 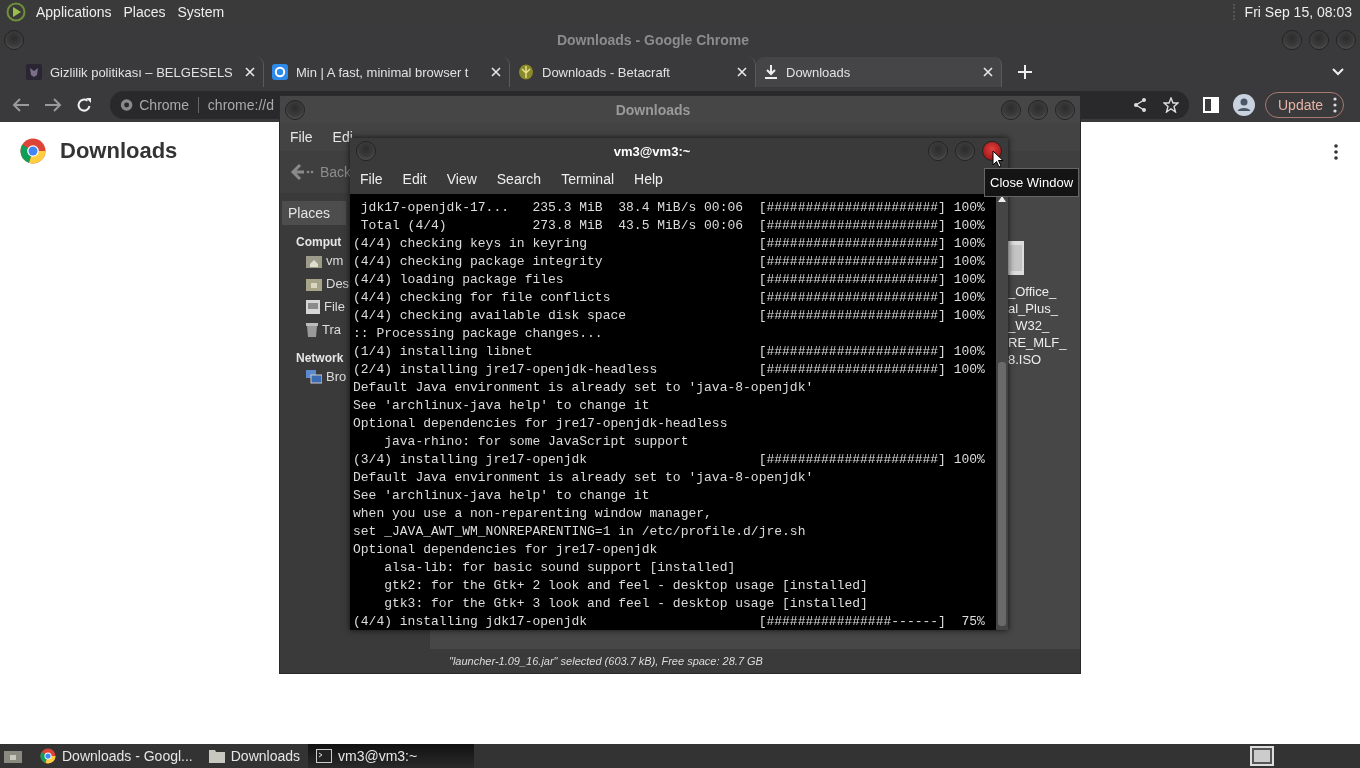 What do you see at coordinates (625, 603) in the screenshot?
I see `terminal-line: gtk3: for the Gtk+ 3 look and feel - desktop usage [installed]` at bounding box center [625, 603].